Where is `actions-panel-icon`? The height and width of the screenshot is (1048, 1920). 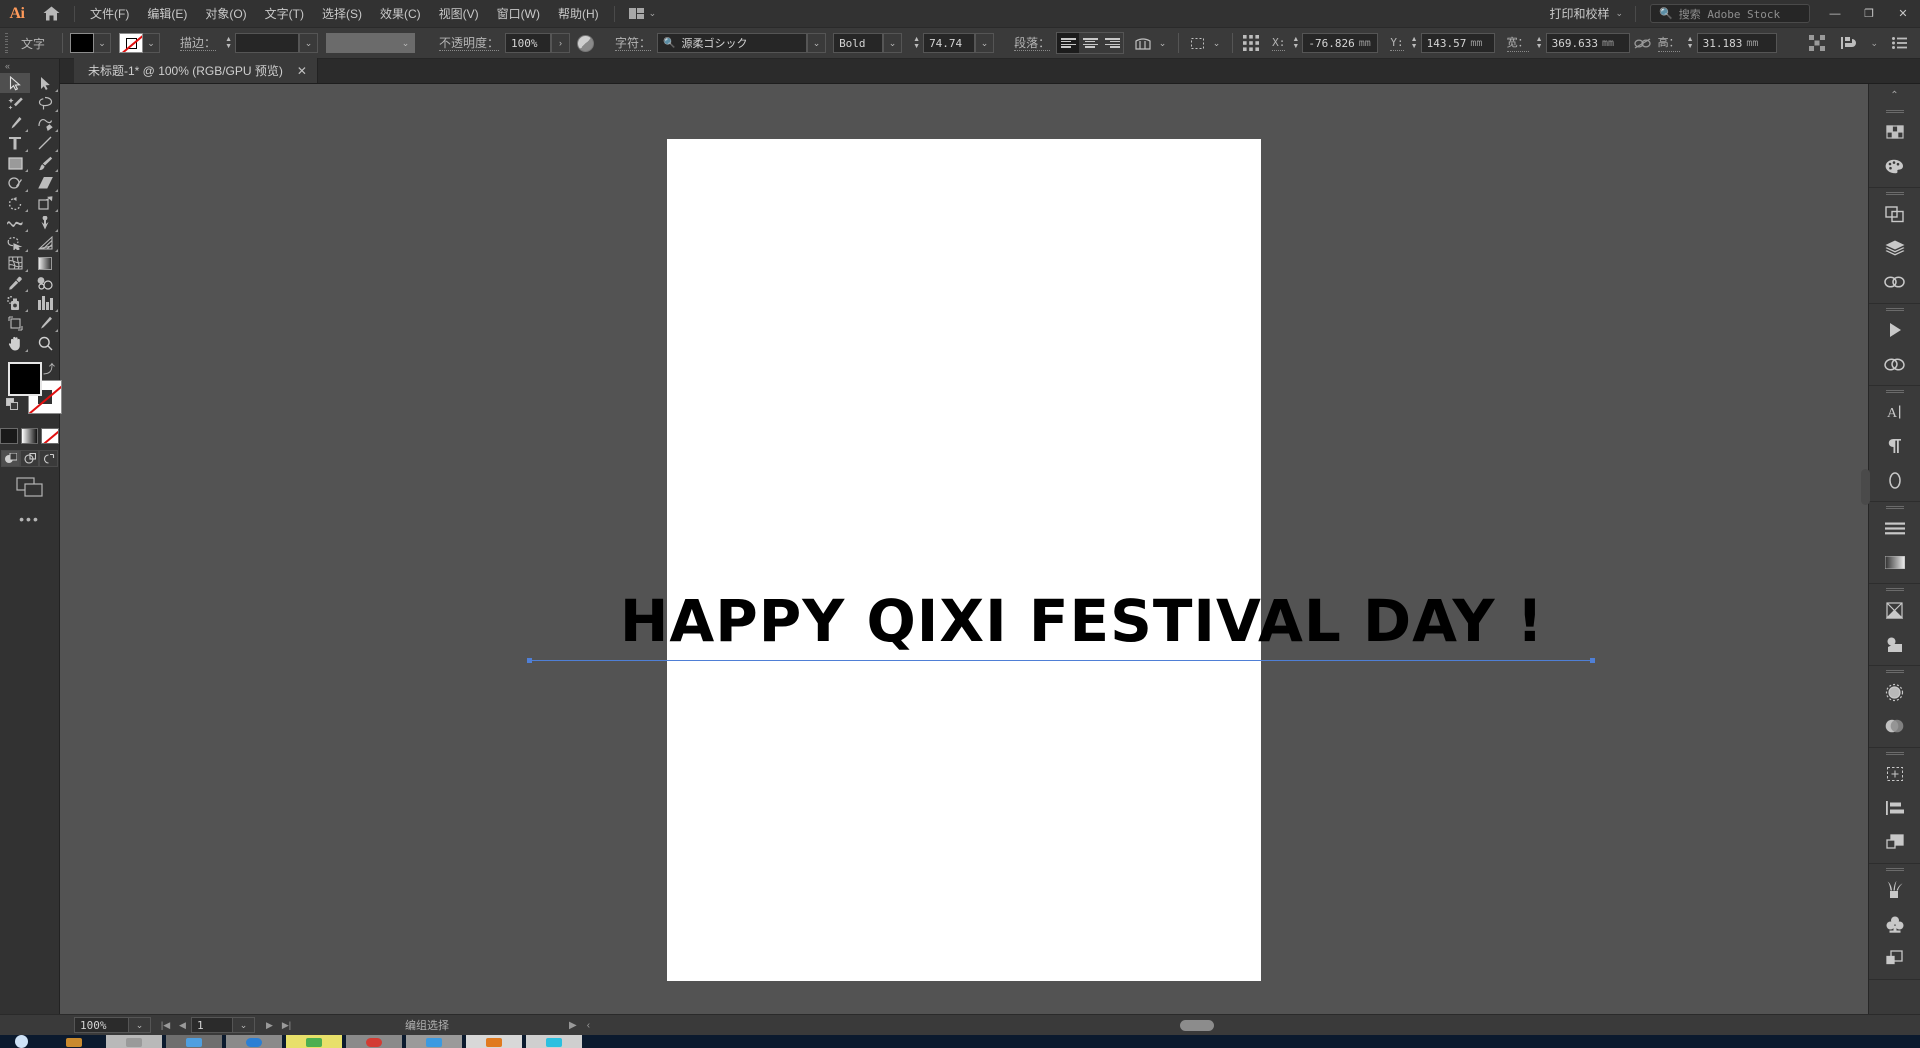
actions-panel-icon is located at coordinates (1894, 330).